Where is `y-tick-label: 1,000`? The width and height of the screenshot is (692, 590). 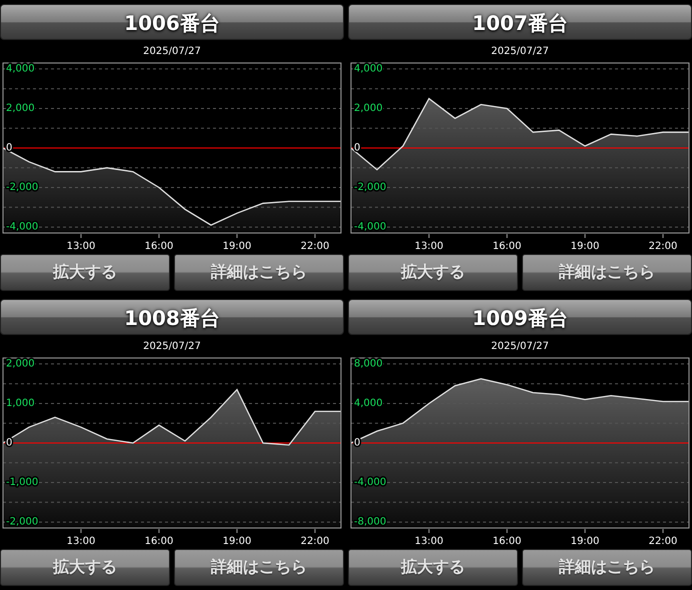 y-tick-label: 1,000 is located at coordinates (20, 403).